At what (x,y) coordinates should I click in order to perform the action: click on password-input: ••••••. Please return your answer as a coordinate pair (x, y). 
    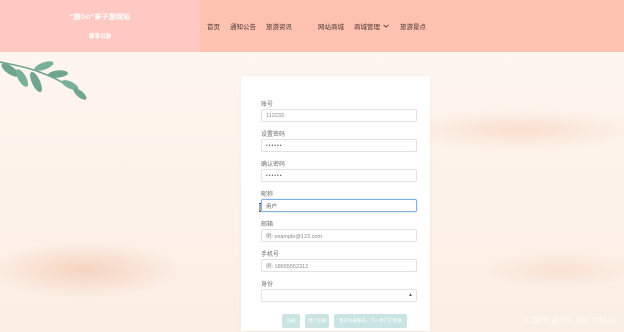
    Looking at the image, I should click on (339, 145).